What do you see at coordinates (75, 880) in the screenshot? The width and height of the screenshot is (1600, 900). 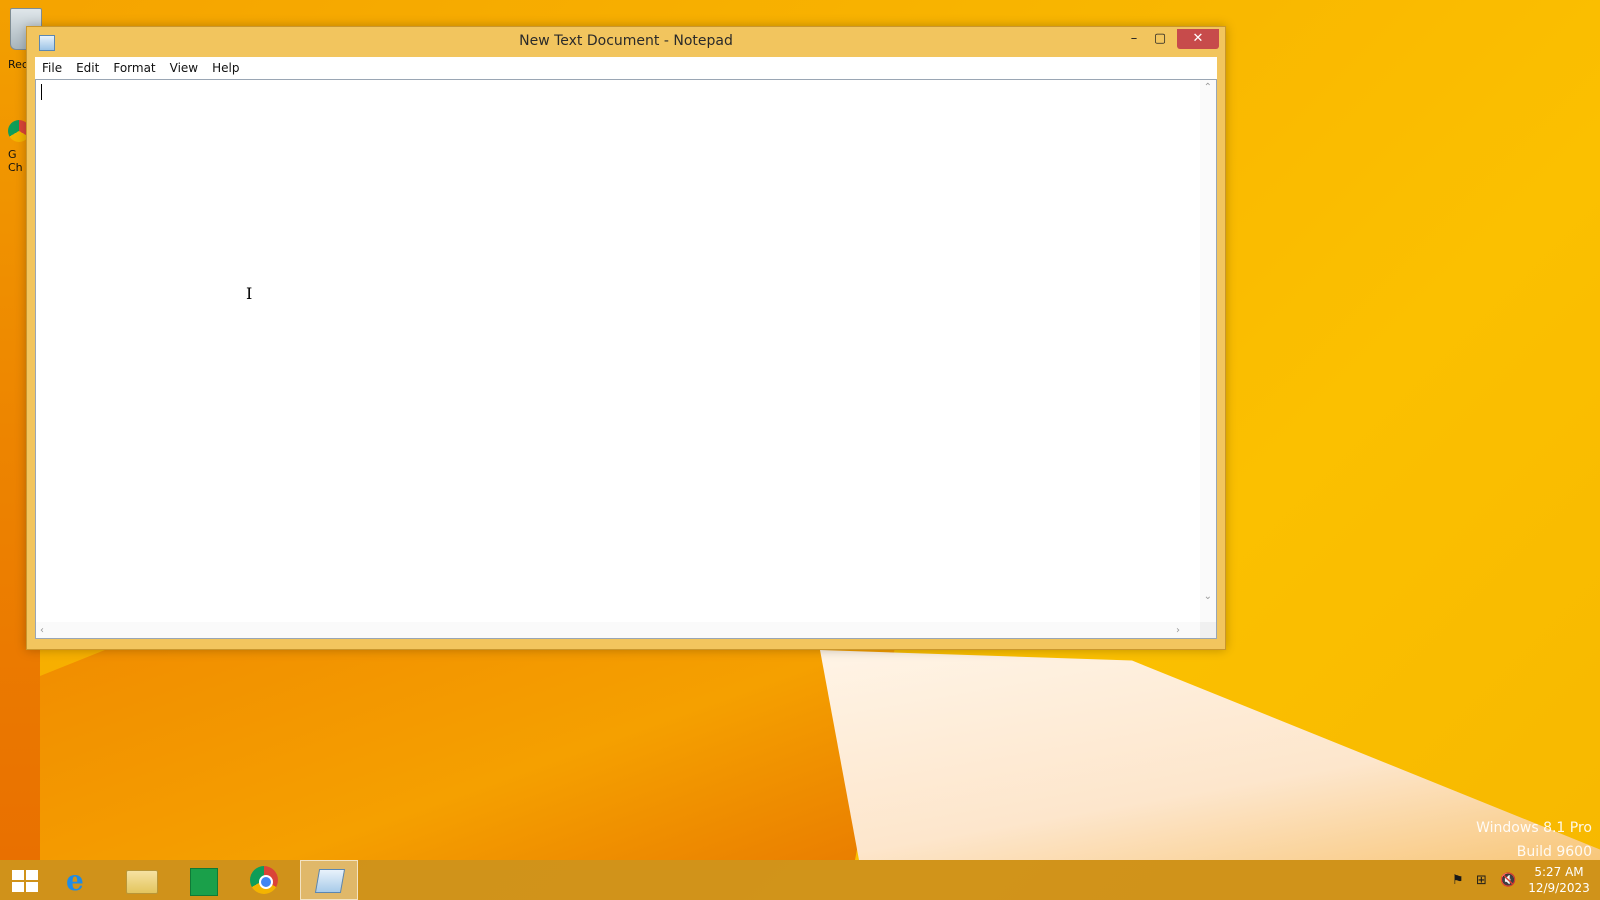 I see `internet-explorer-icon: e` at bounding box center [75, 880].